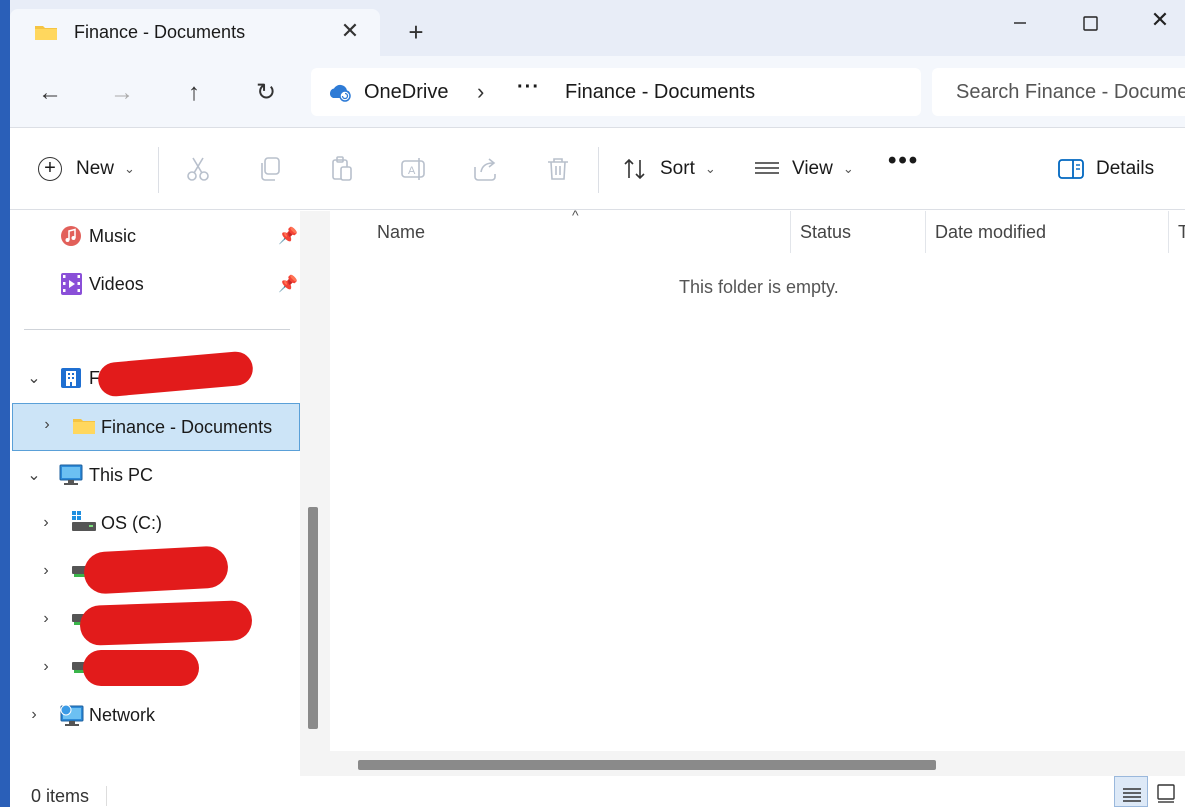 The width and height of the screenshot is (1185, 807). Describe the element at coordinates (121, 474) in the screenshot. I see `sidebar-item-label: This PC` at that location.